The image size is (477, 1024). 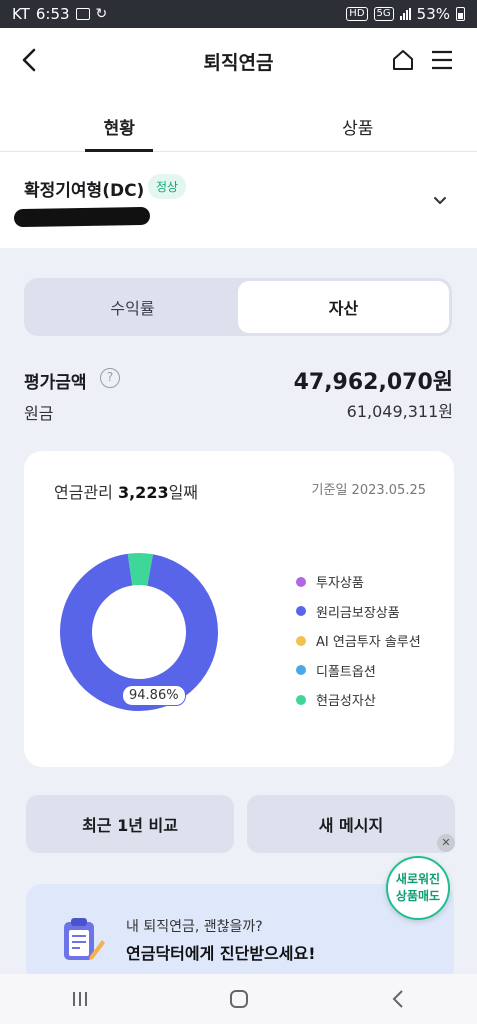 What do you see at coordinates (183, 492) in the screenshot?
I see `days-suffix: 일째` at bounding box center [183, 492].